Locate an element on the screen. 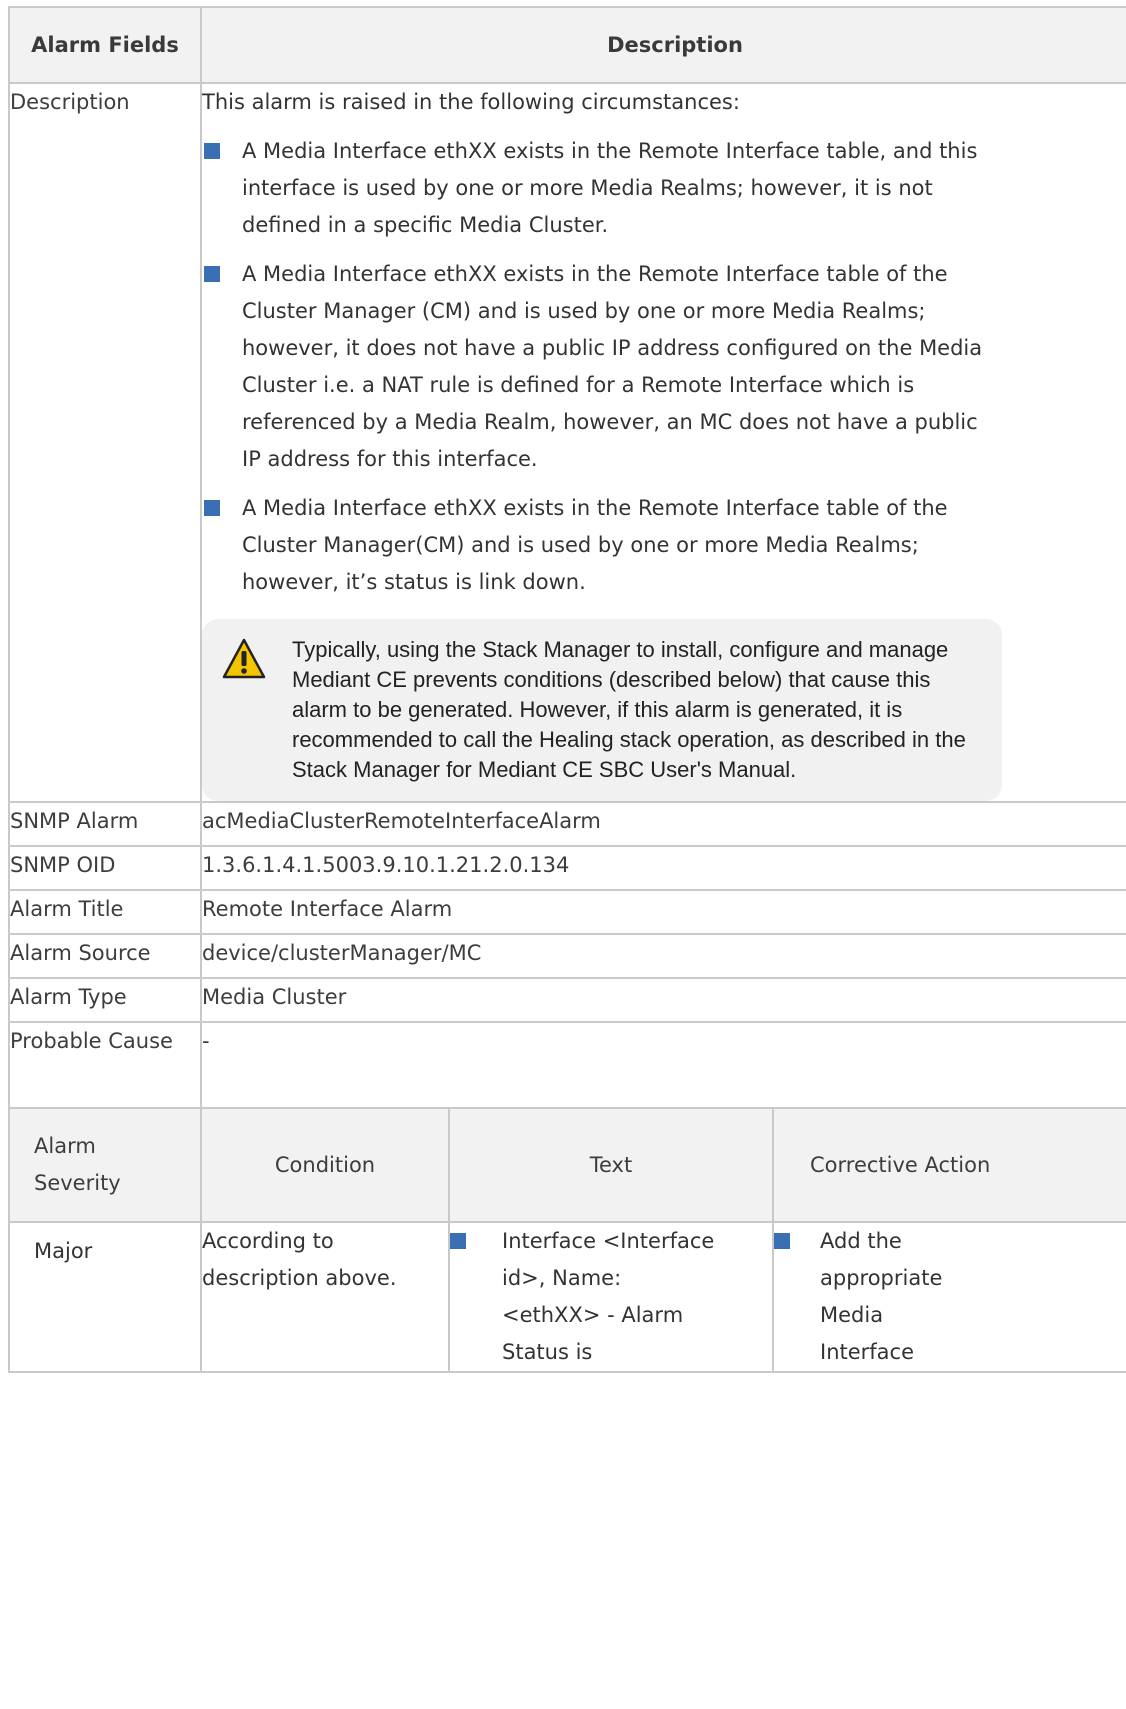 This screenshot has width=1126, height=1709. field-value: Remote Interface Alarm is located at coordinates (662, 912).